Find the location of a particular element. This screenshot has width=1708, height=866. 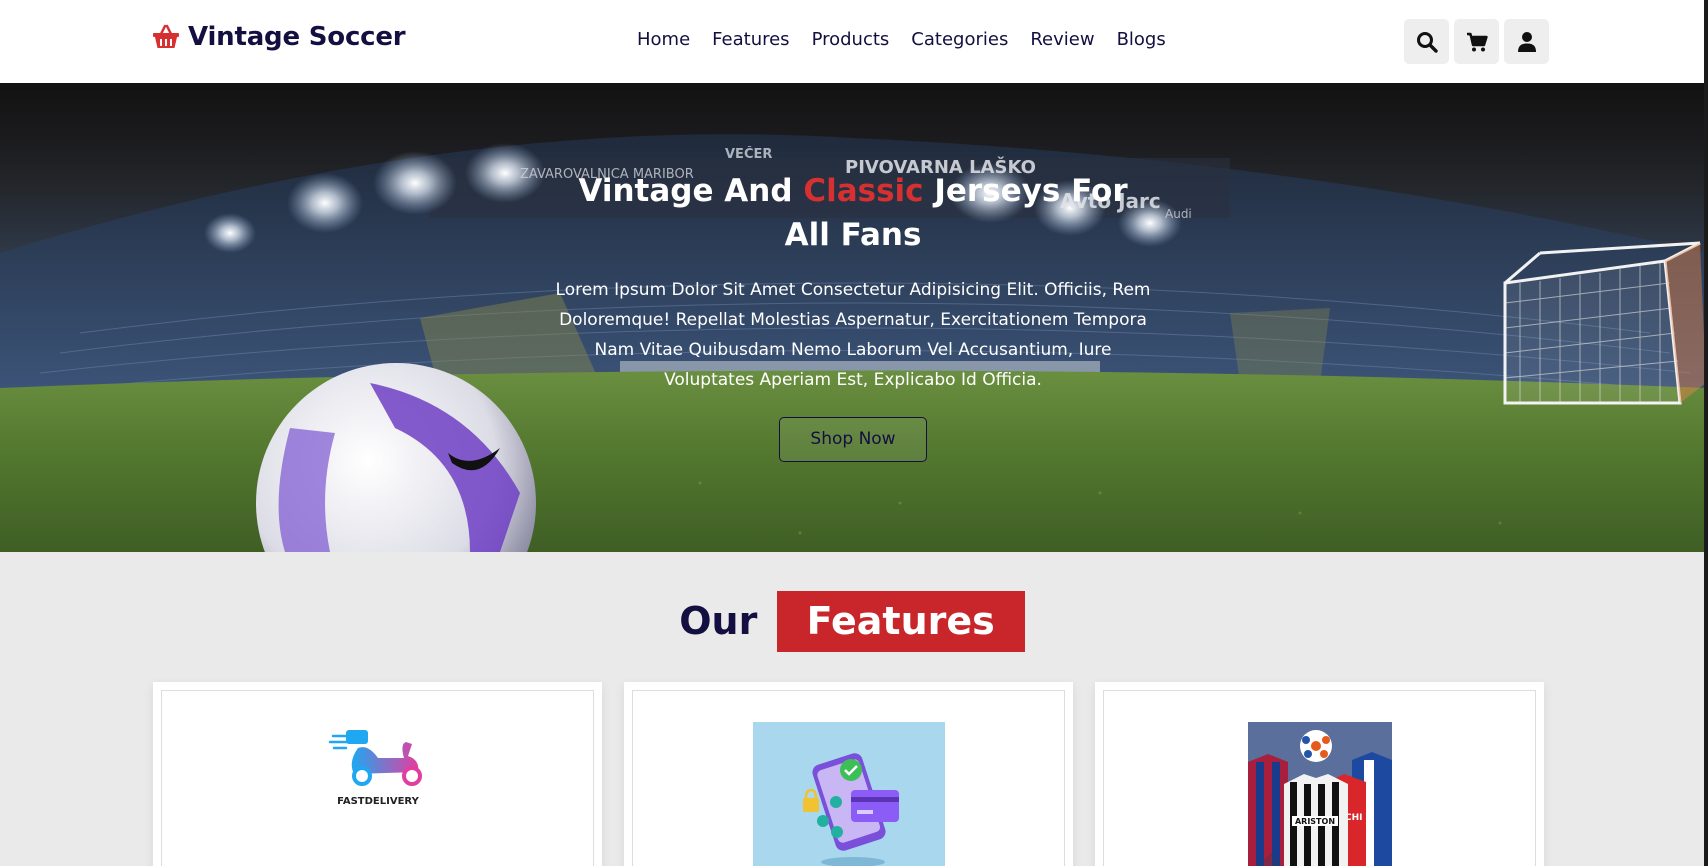

feature-card-inner: ACHI ARISTON is located at coordinates (1319, 778).